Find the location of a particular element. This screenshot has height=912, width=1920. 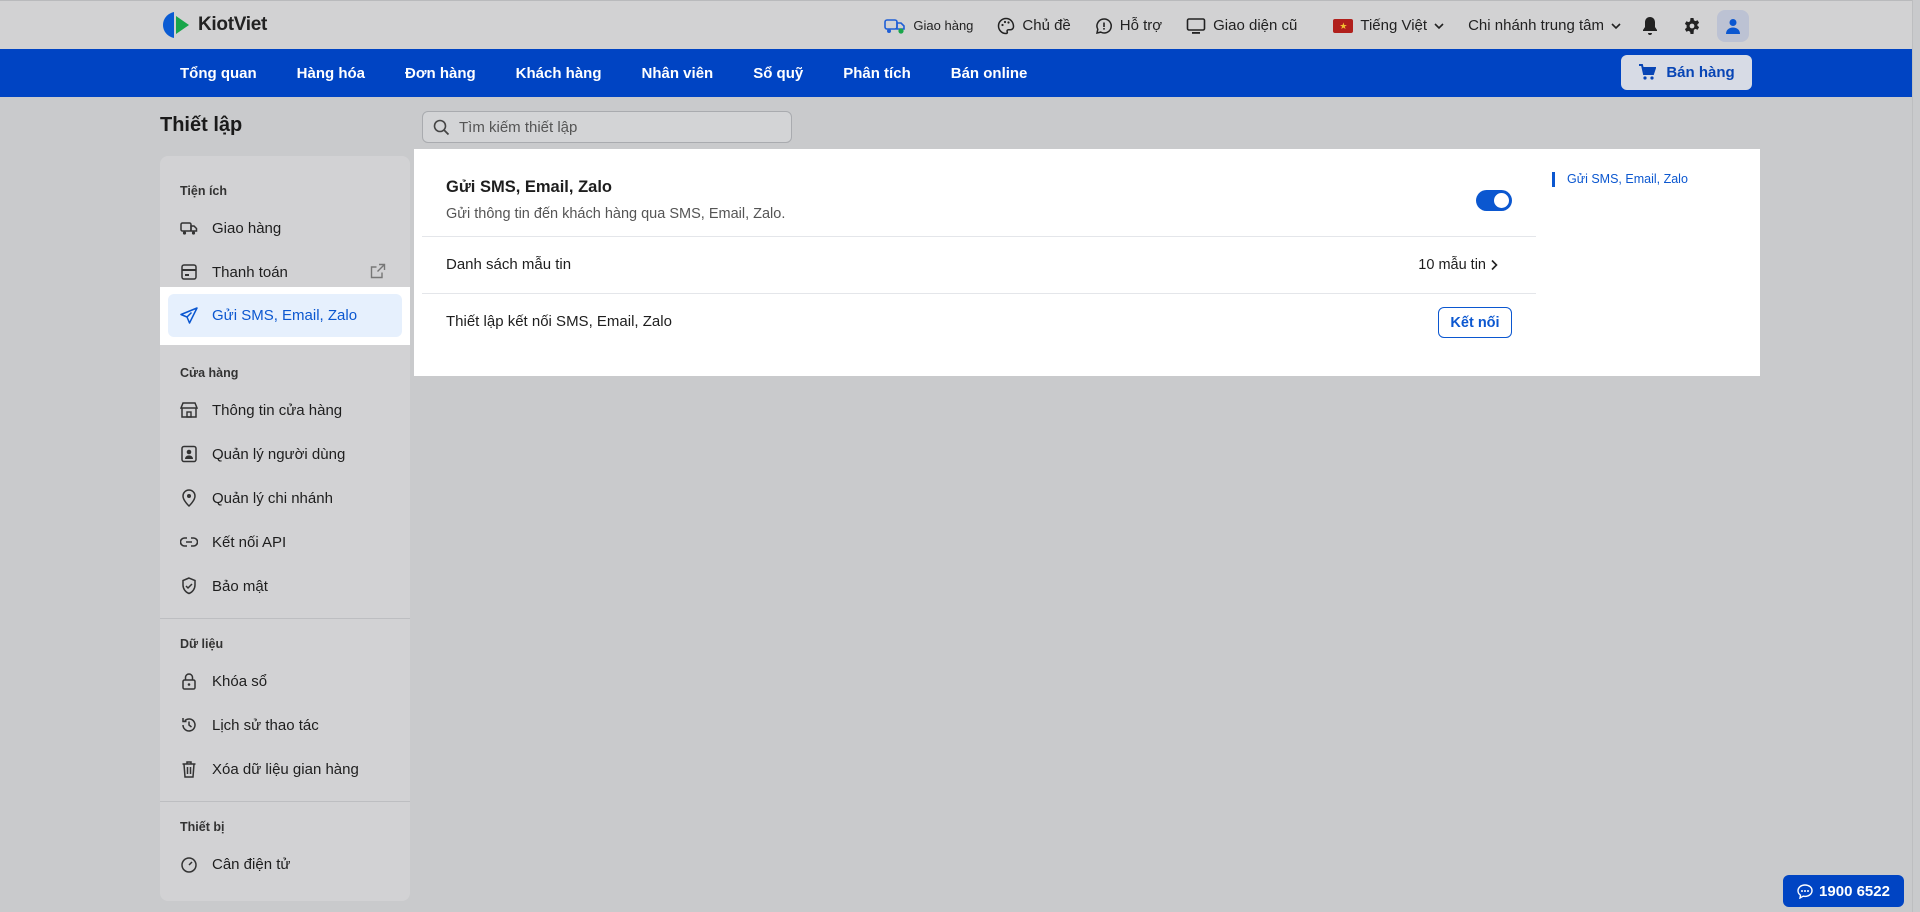

sidebar-item-store-info: Thông tin cửa hàng is located at coordinates (285, 410).